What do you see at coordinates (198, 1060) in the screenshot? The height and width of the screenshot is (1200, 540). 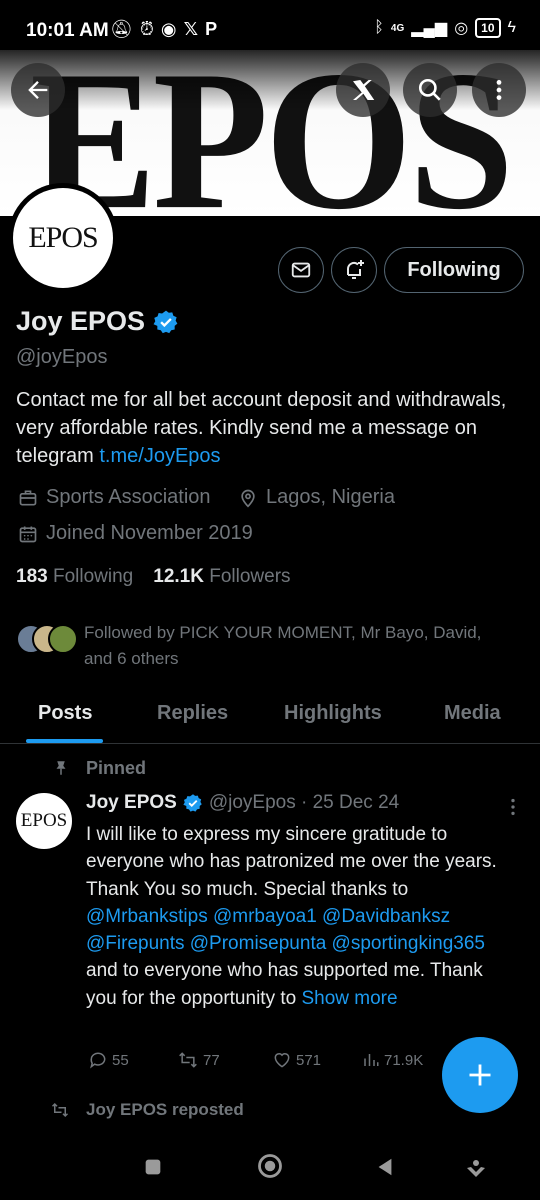 I see `repost-button: 77` at bounding box center [198, 1060].